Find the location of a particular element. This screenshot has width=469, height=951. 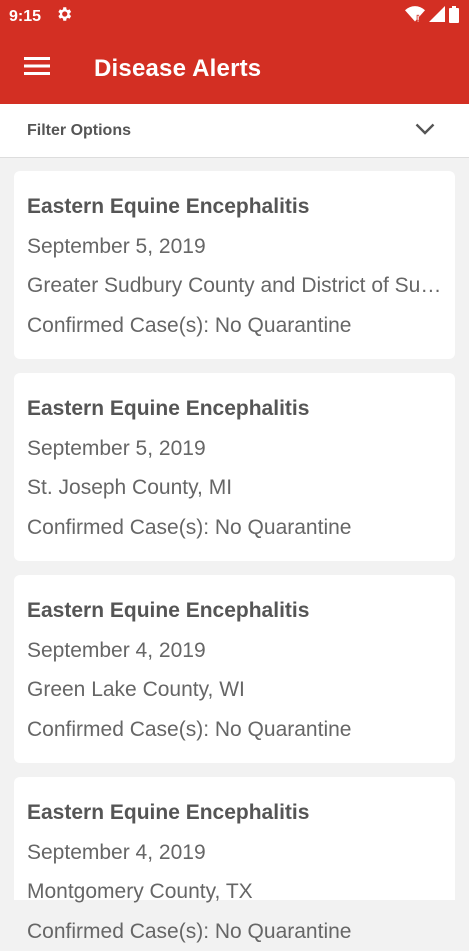

page-title: Disease Alerts is located at coordinates (177, 69).